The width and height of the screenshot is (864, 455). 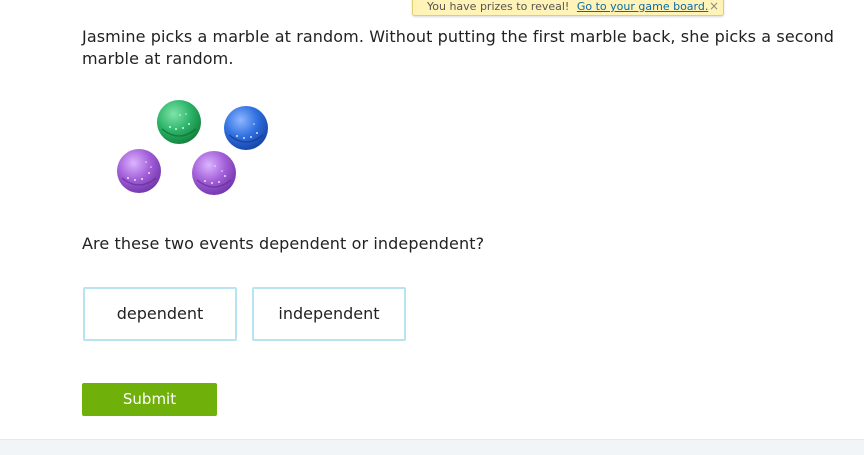 What do you see at coordinates (642, 6) in the screenshot?
I see `game-board-link: Go to your game board.` at bounding box center [642, 6].